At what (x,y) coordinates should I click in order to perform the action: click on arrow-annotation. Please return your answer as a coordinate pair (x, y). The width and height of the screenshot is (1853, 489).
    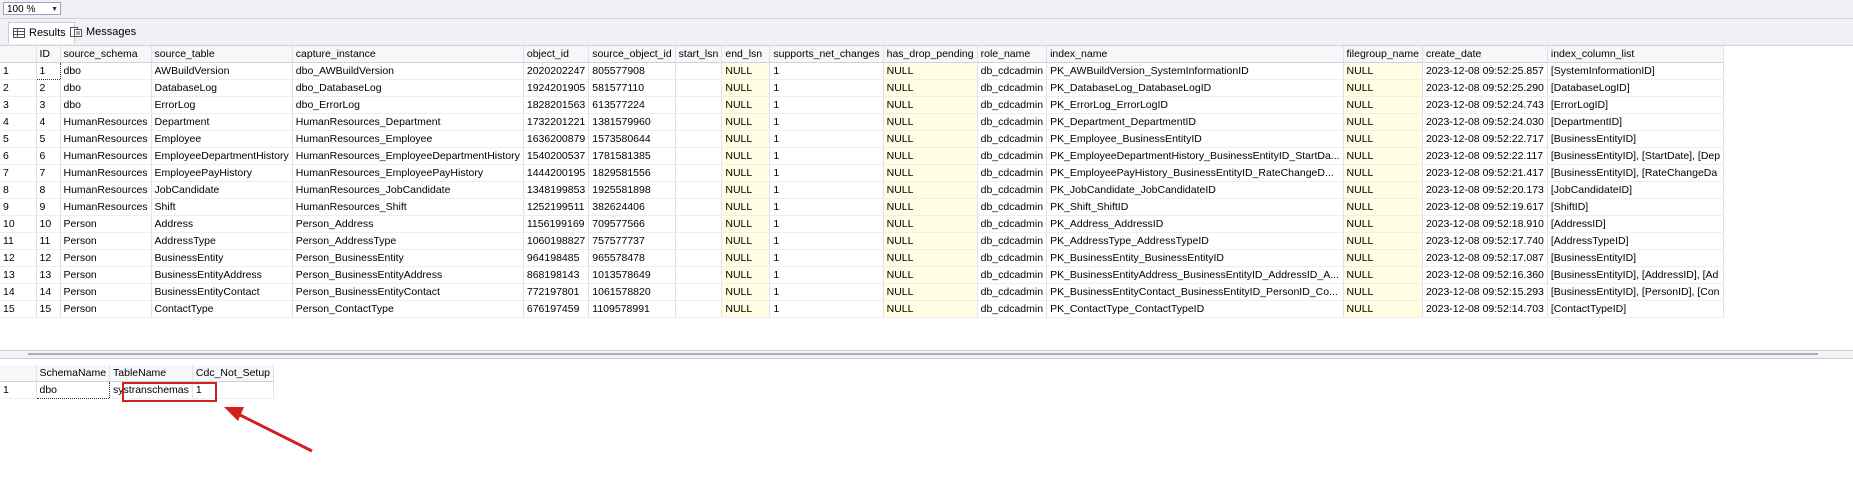
    Looking at the image, I should click on (268, 430).